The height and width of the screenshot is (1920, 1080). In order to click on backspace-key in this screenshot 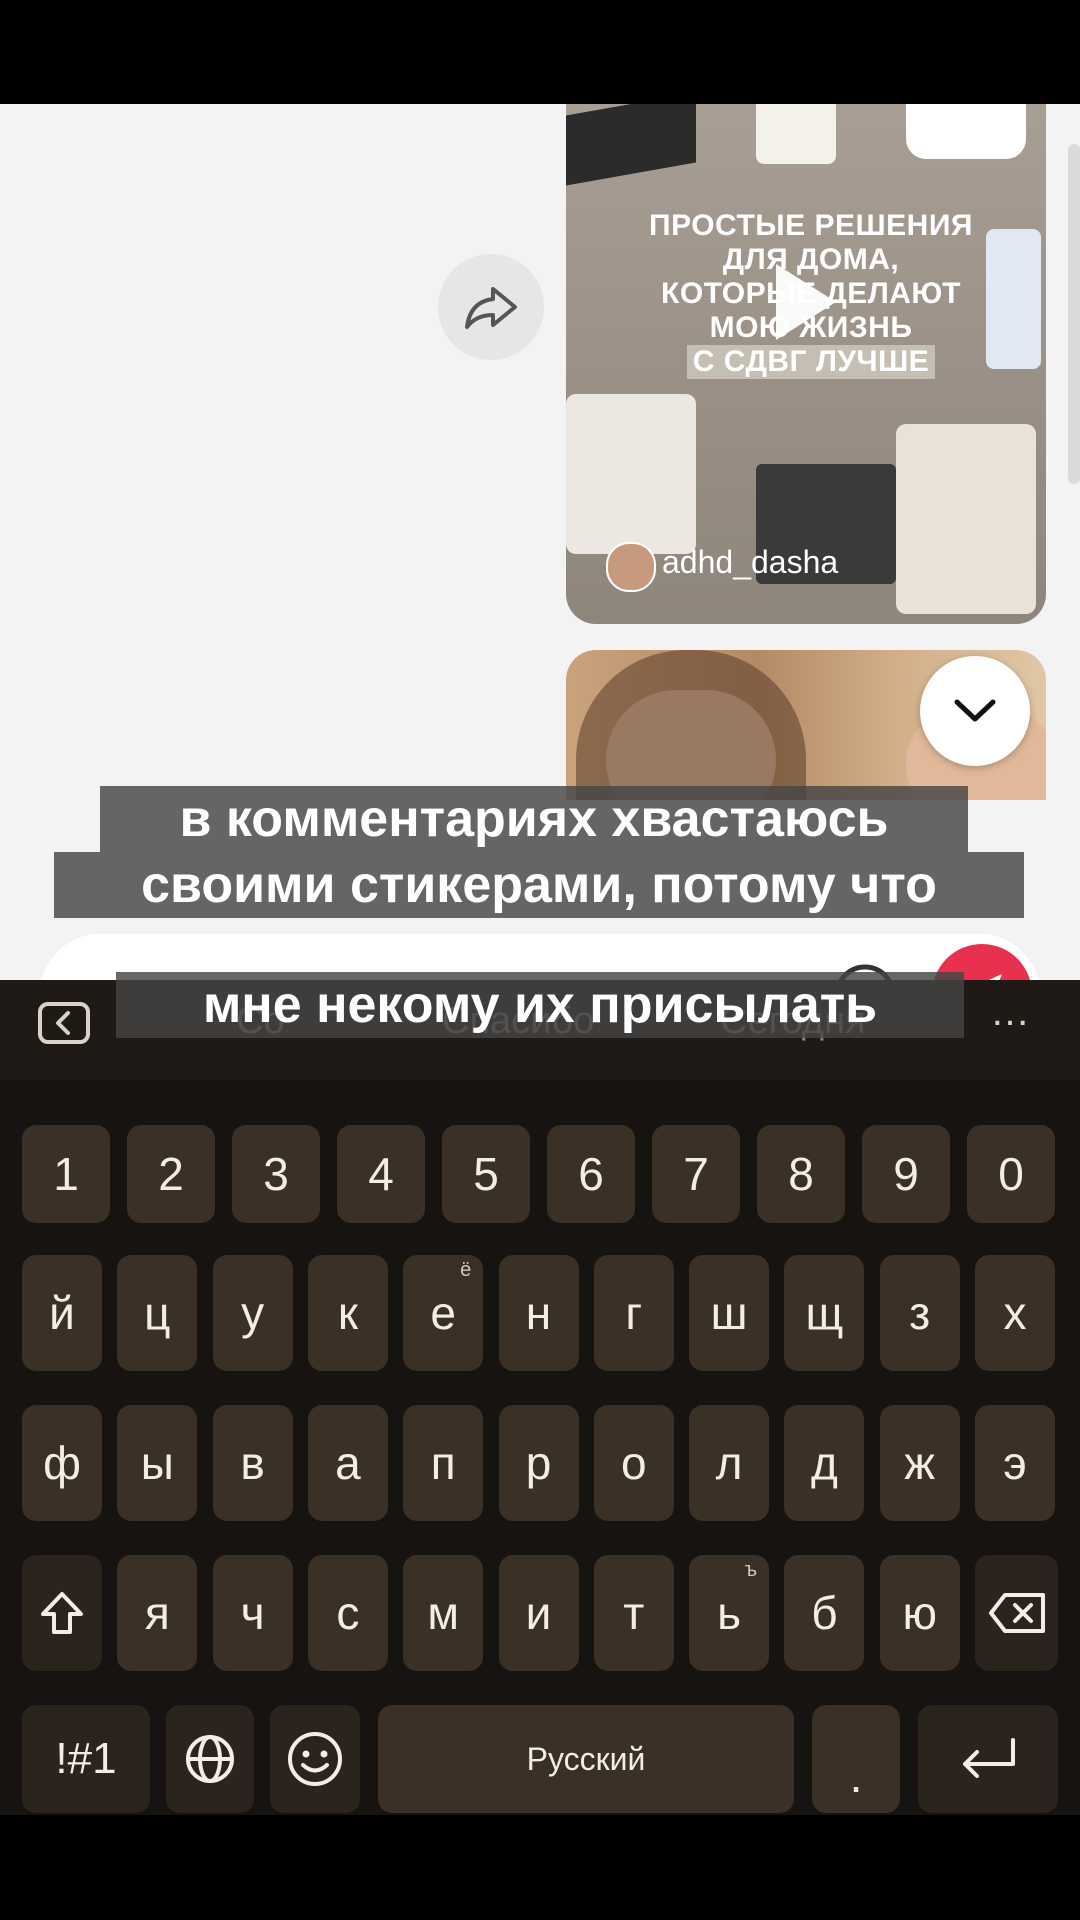, I will do `click(1016, 1613)`.